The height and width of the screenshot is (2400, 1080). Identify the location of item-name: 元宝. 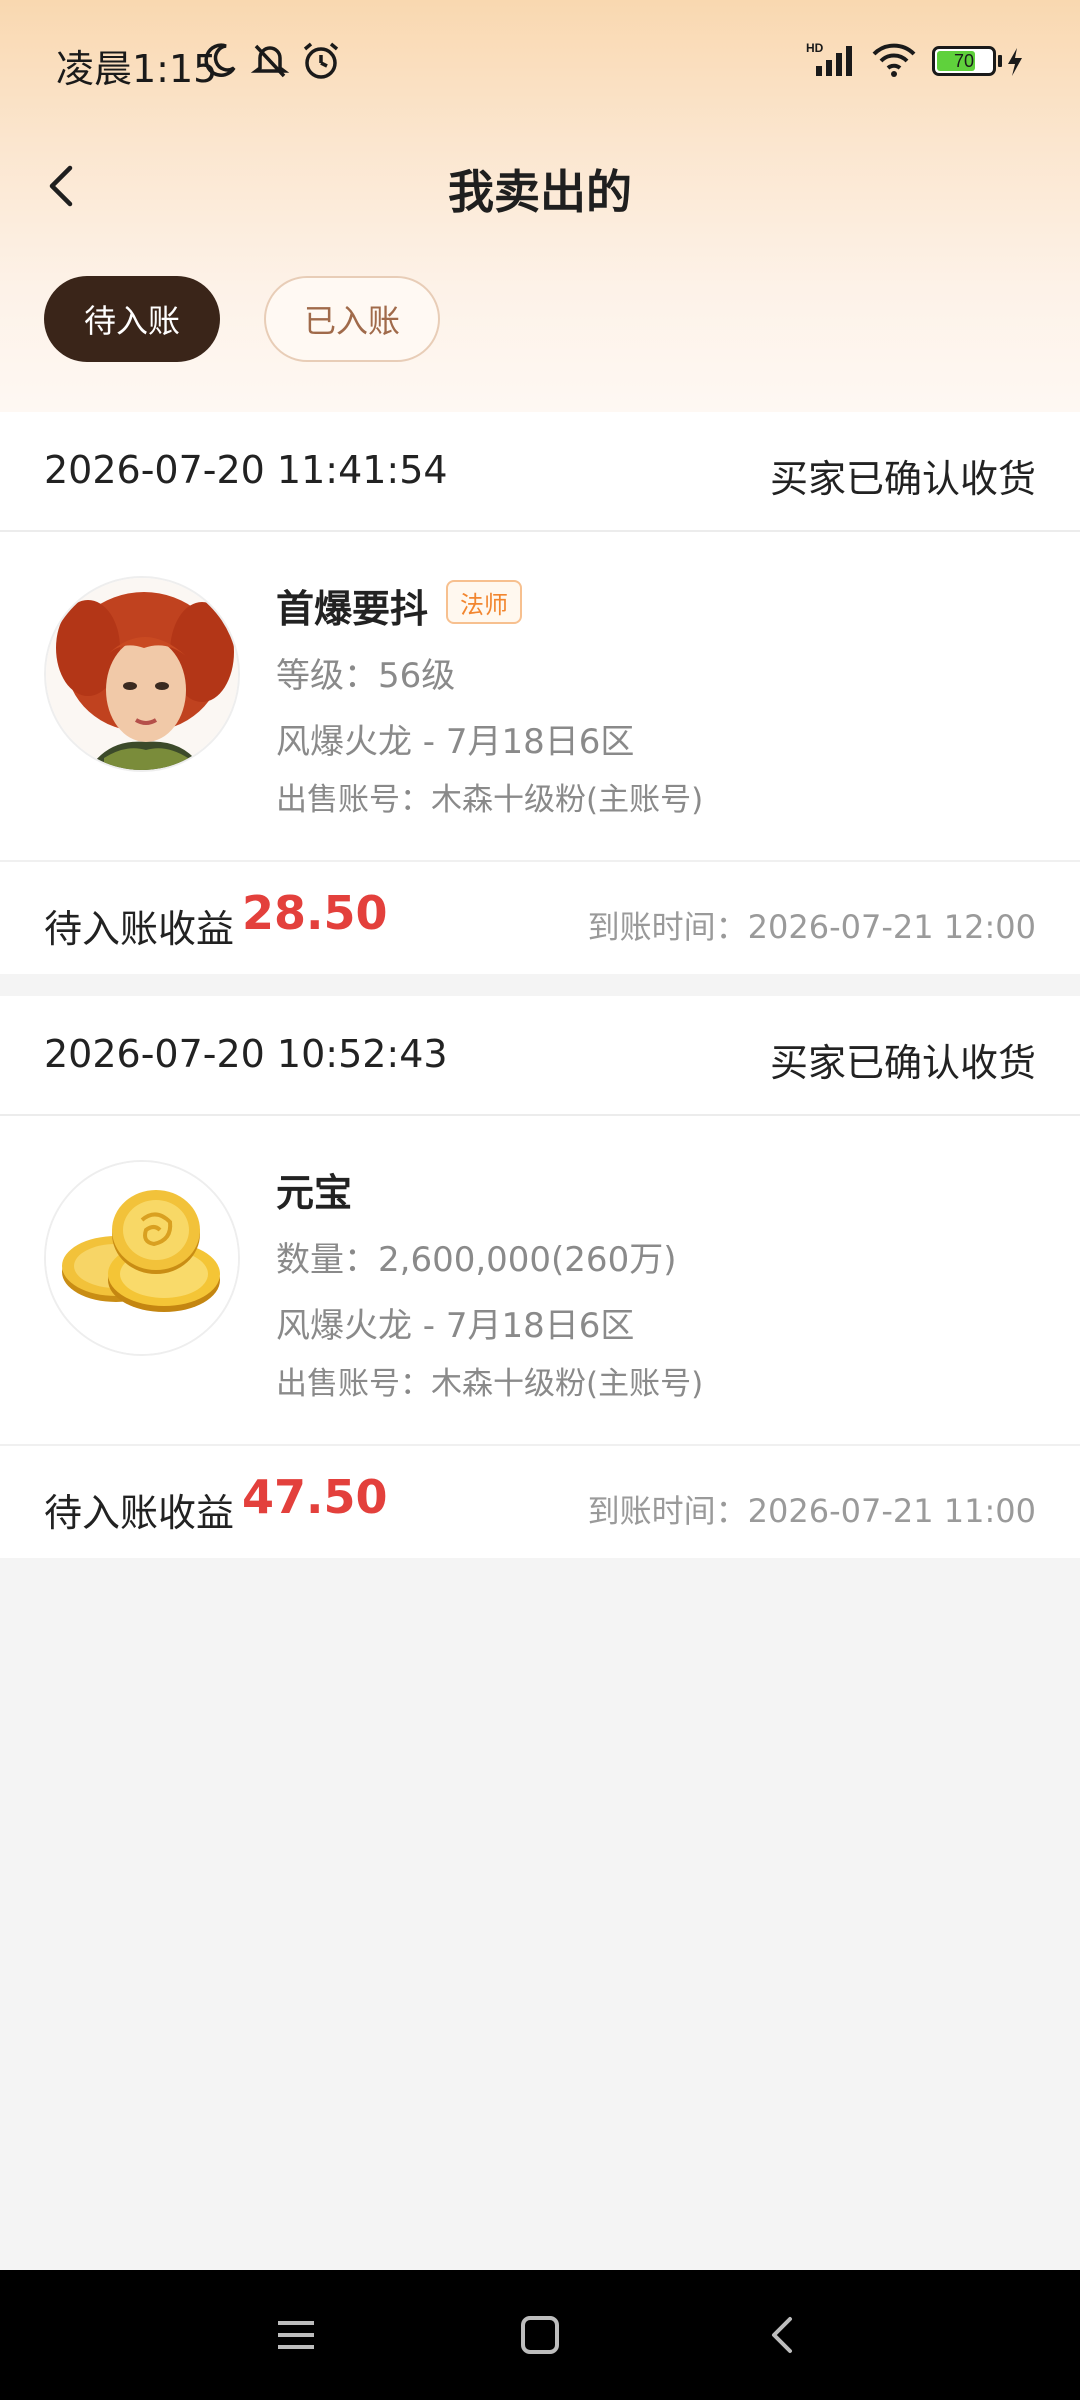
(314, 1193).